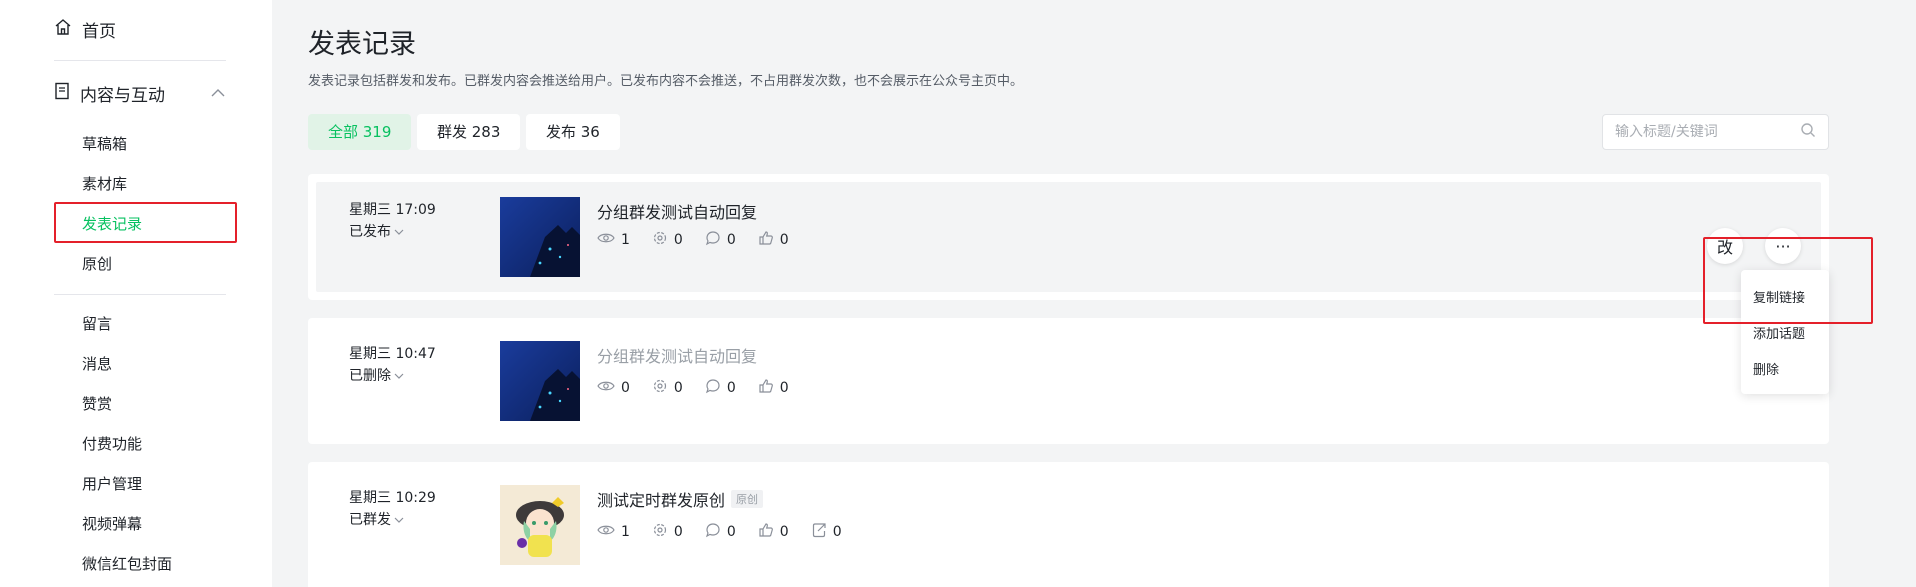  Describe the element at coordinates (469, 132) in the screenshot. I see `tab-mass-send: 群发 283` at that location.